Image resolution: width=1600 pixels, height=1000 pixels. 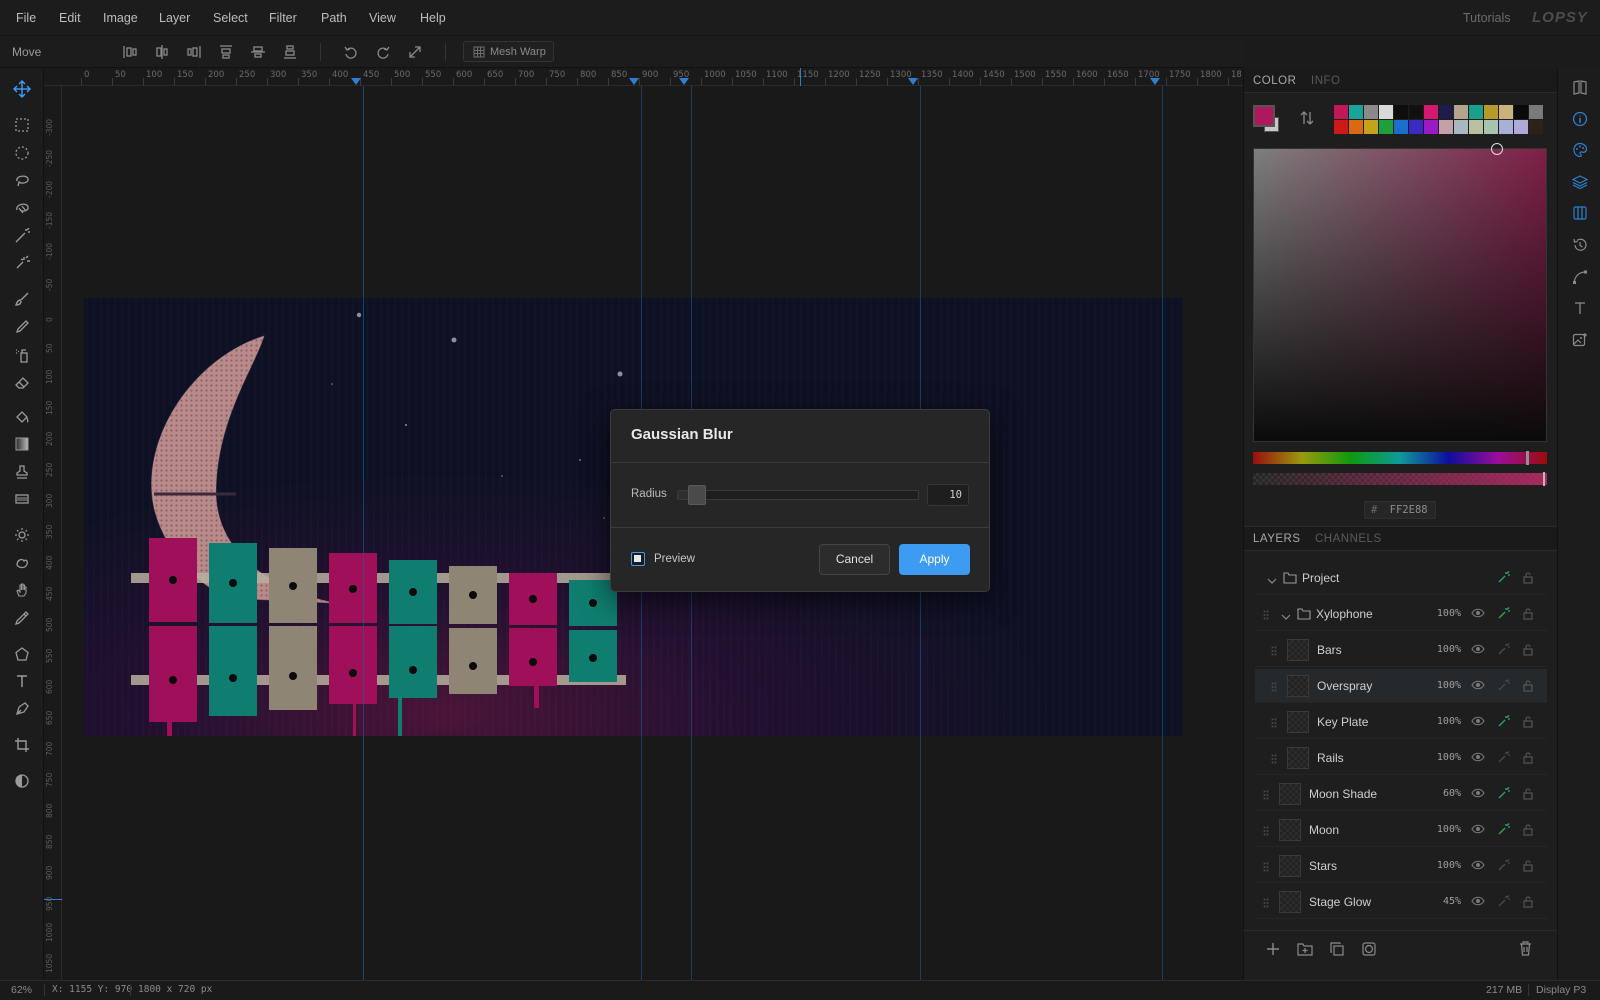 What do you see at coordinates (1272, 581) in the screenshot?
I see `chevron-down-icon` at bounding box center [1272, 581].